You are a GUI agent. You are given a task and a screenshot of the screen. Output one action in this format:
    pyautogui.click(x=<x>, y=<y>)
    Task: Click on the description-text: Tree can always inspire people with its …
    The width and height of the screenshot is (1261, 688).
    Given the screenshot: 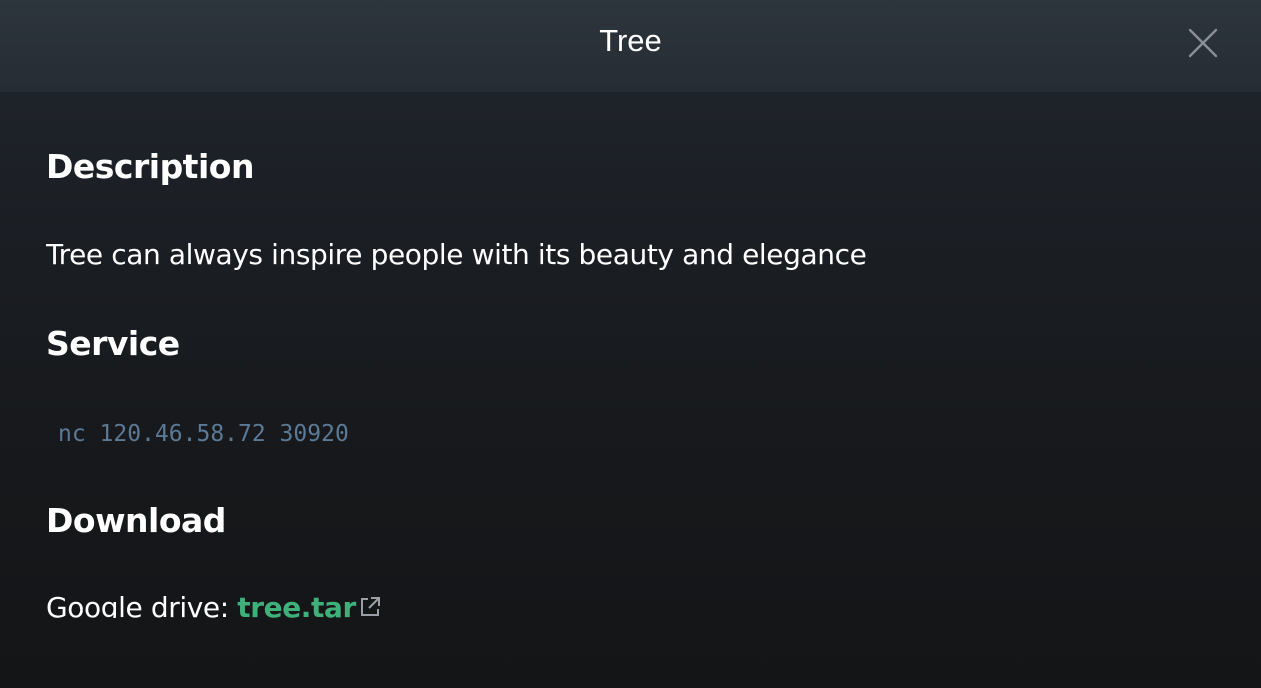 What is the action you would take?
    pyautogui.click(x=456, y=254)
    